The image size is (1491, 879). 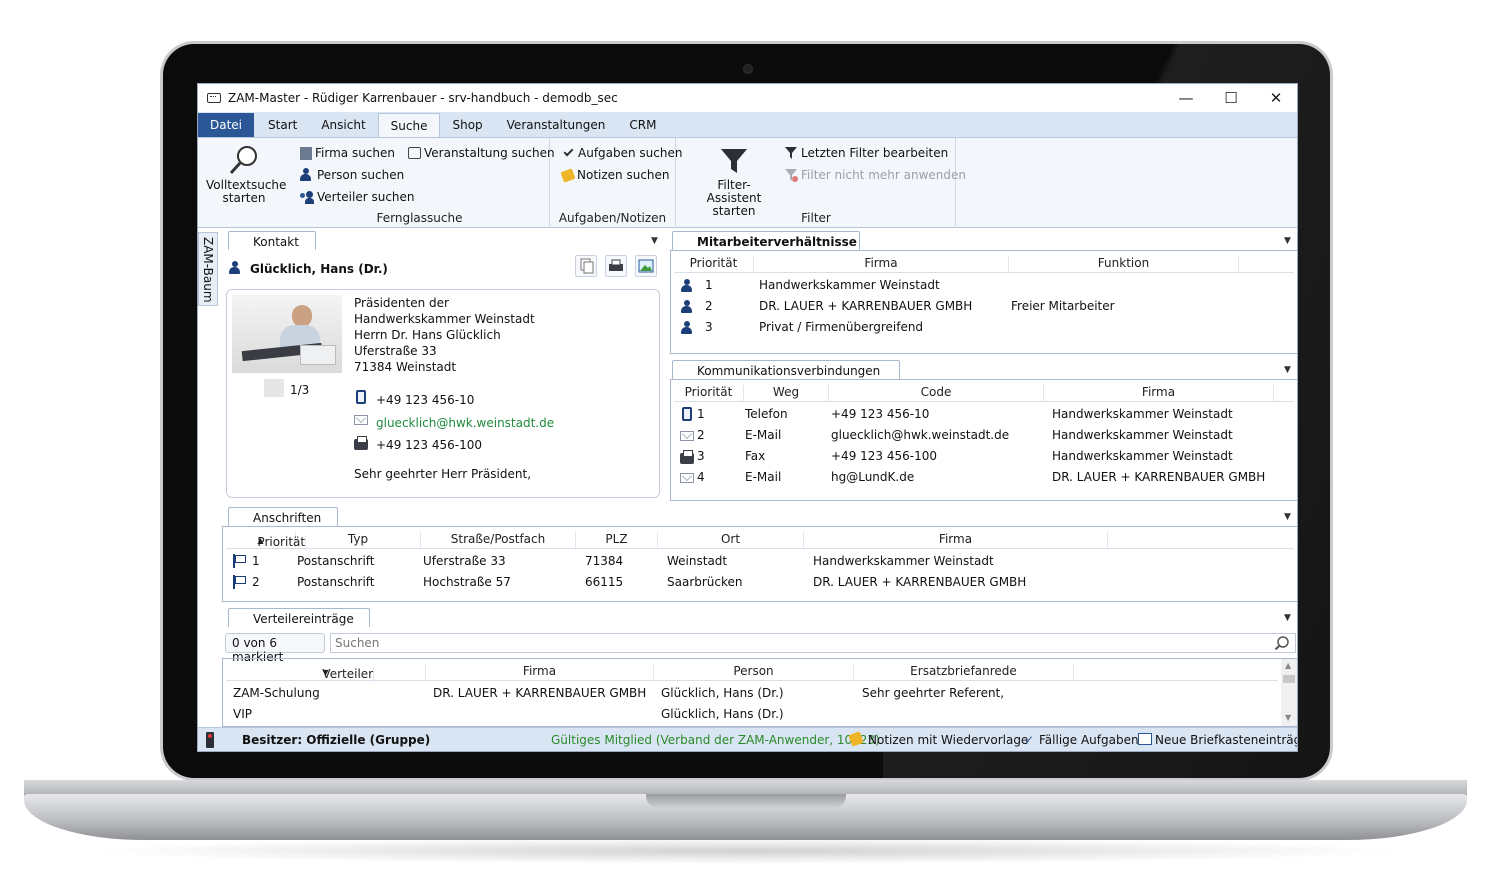 I want to click on col-weg: Weg, so click(x=786, y=393).